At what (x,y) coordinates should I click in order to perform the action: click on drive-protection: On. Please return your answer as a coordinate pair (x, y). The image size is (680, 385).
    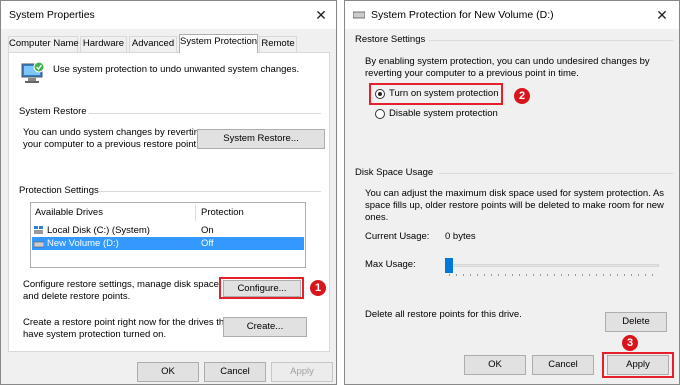
    Looking at the image, I should click on (207, 230).